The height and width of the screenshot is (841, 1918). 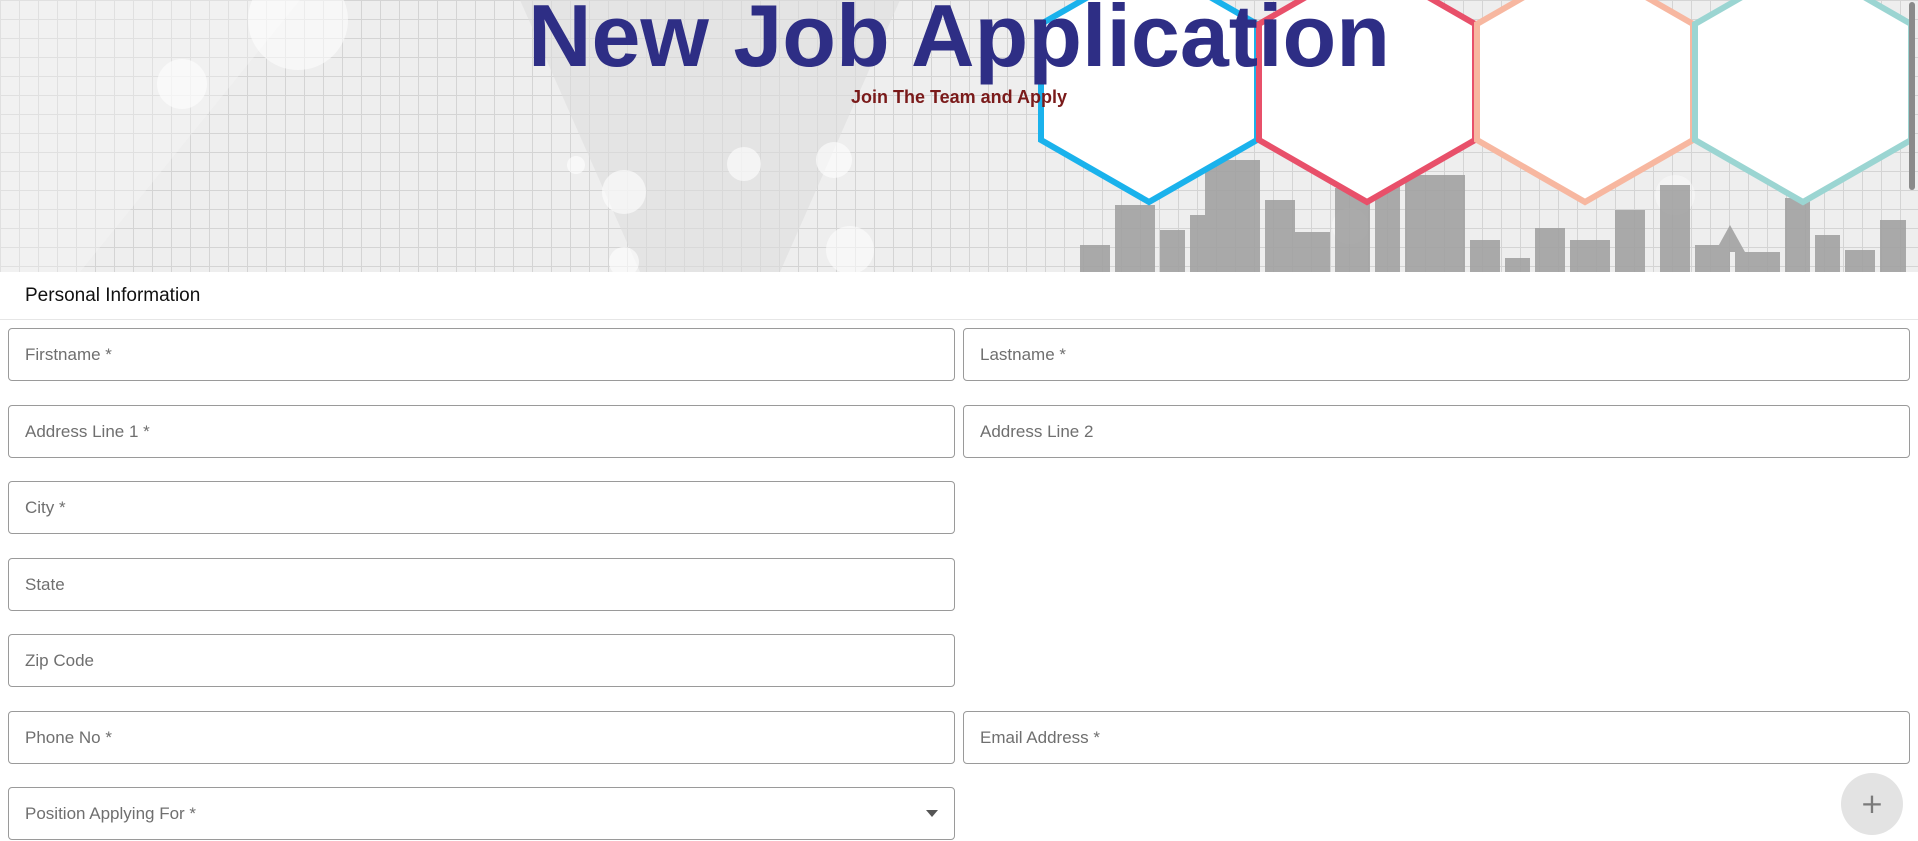 I want to click on position-select-label: Position Applying For *, so click(x=111, y=813).